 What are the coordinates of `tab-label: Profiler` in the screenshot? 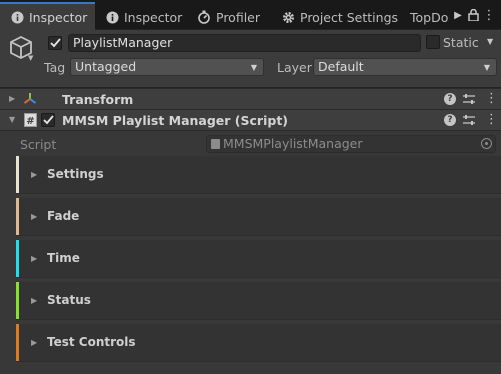 It's located at (238, 17).